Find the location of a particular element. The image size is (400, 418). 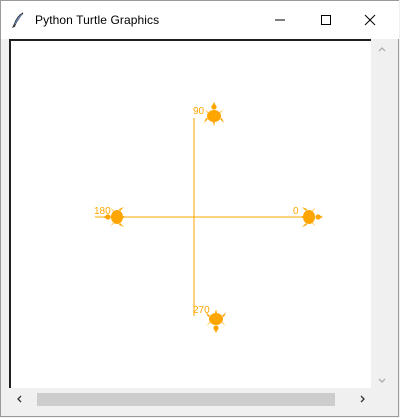

chevron-right-icon is located at coordinates (362, 399).